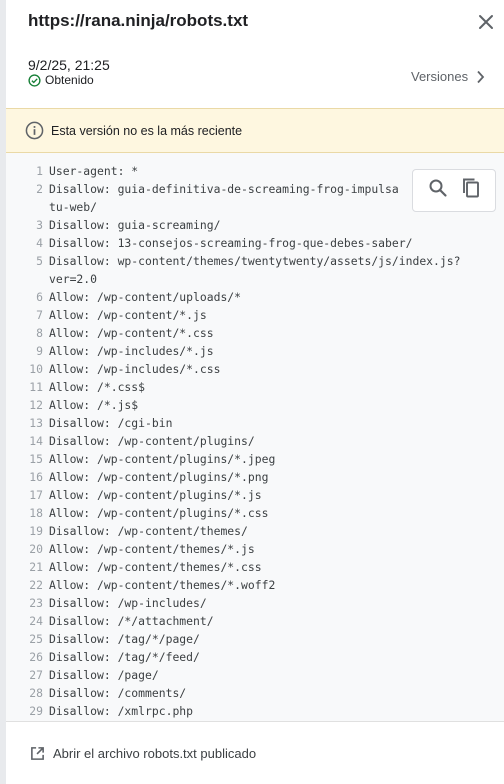 The image size is (504, 784). I want to click on code-line: 3 Disallow: guia-screaming/, so click(255, 225).